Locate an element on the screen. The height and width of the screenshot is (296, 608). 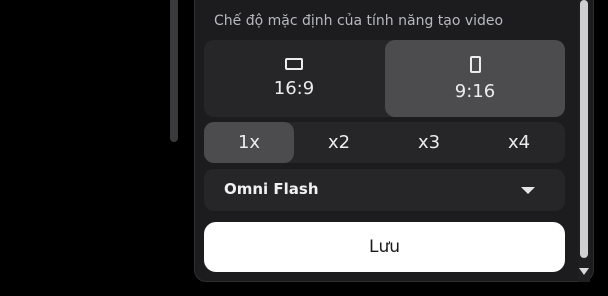
multiplier-option-x3: x3 is located at coordinates (429, 142).